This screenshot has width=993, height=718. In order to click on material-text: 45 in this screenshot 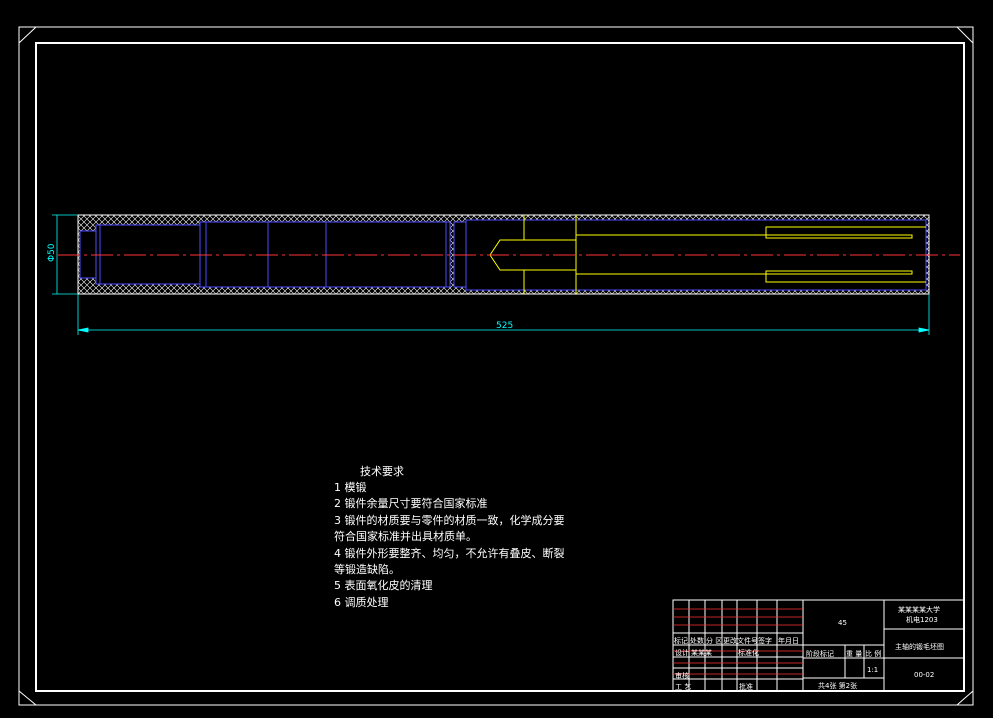, I will do `click(842, 623)`.